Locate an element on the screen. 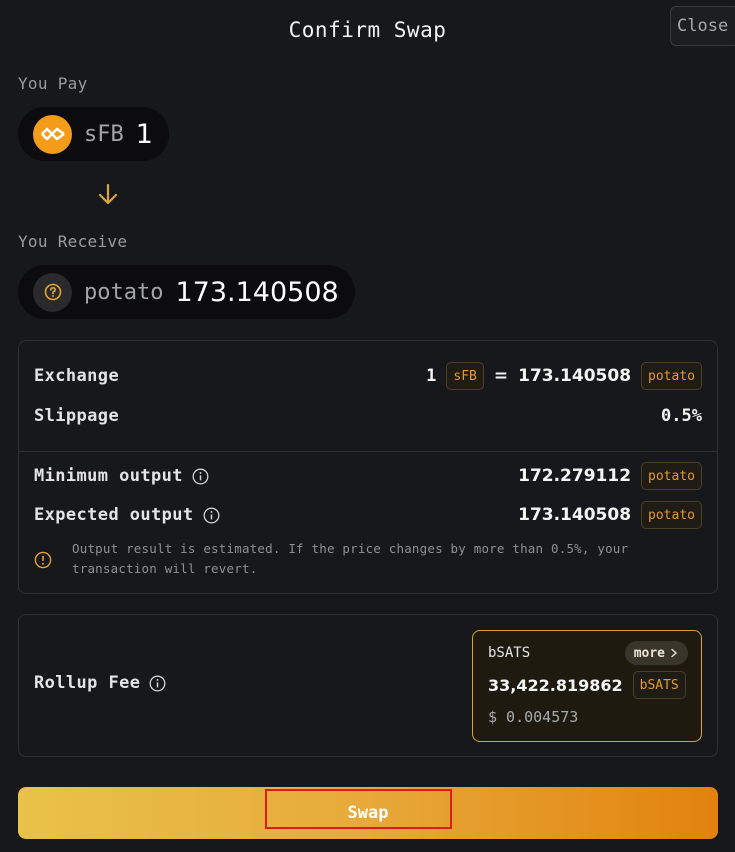 This screenshot has width=735, height=852. swap-label: Swap is located at coordinates (368, 813).